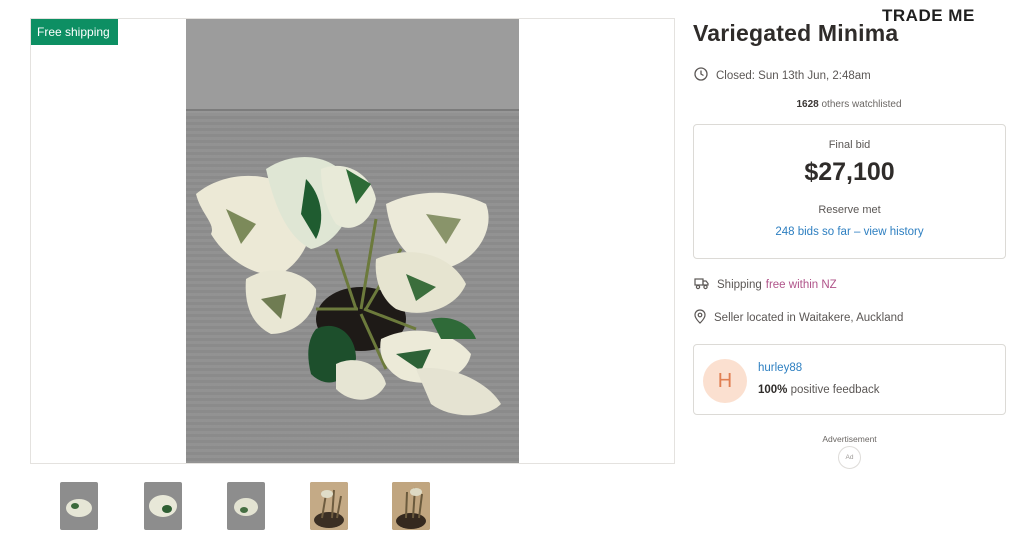 The height and width of the screenshot is (560, 1024). Describe the element at coordinates (860, 104) in the screenshot. I see `watchlist-suffix: others watchlisted` at that location.